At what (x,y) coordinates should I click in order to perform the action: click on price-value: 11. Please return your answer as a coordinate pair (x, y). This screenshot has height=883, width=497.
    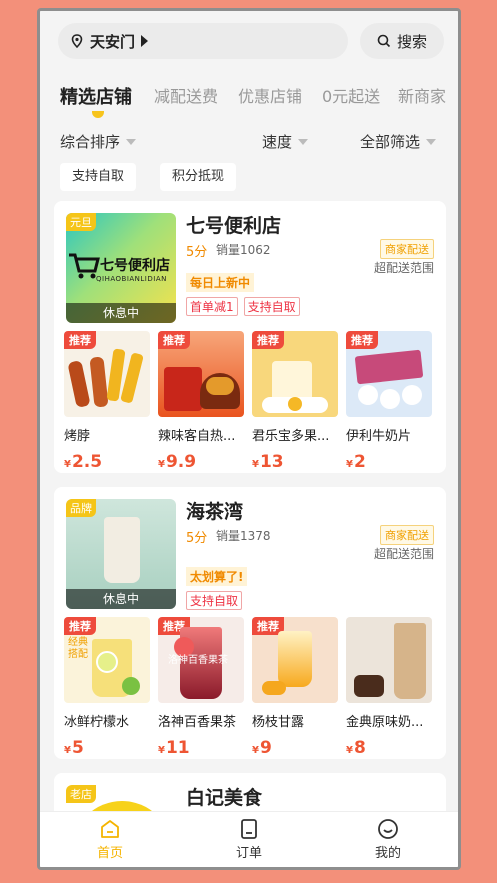
    Looking at the image, I should click on (177, 748).